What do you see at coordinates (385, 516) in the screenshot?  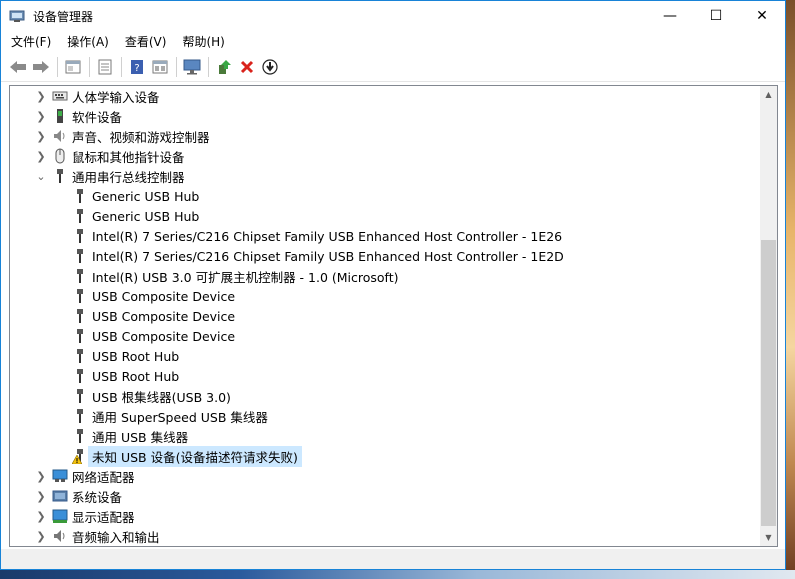 I see `tree-category-display: ❯ 显示适配器` at bounding box center [385, 516].